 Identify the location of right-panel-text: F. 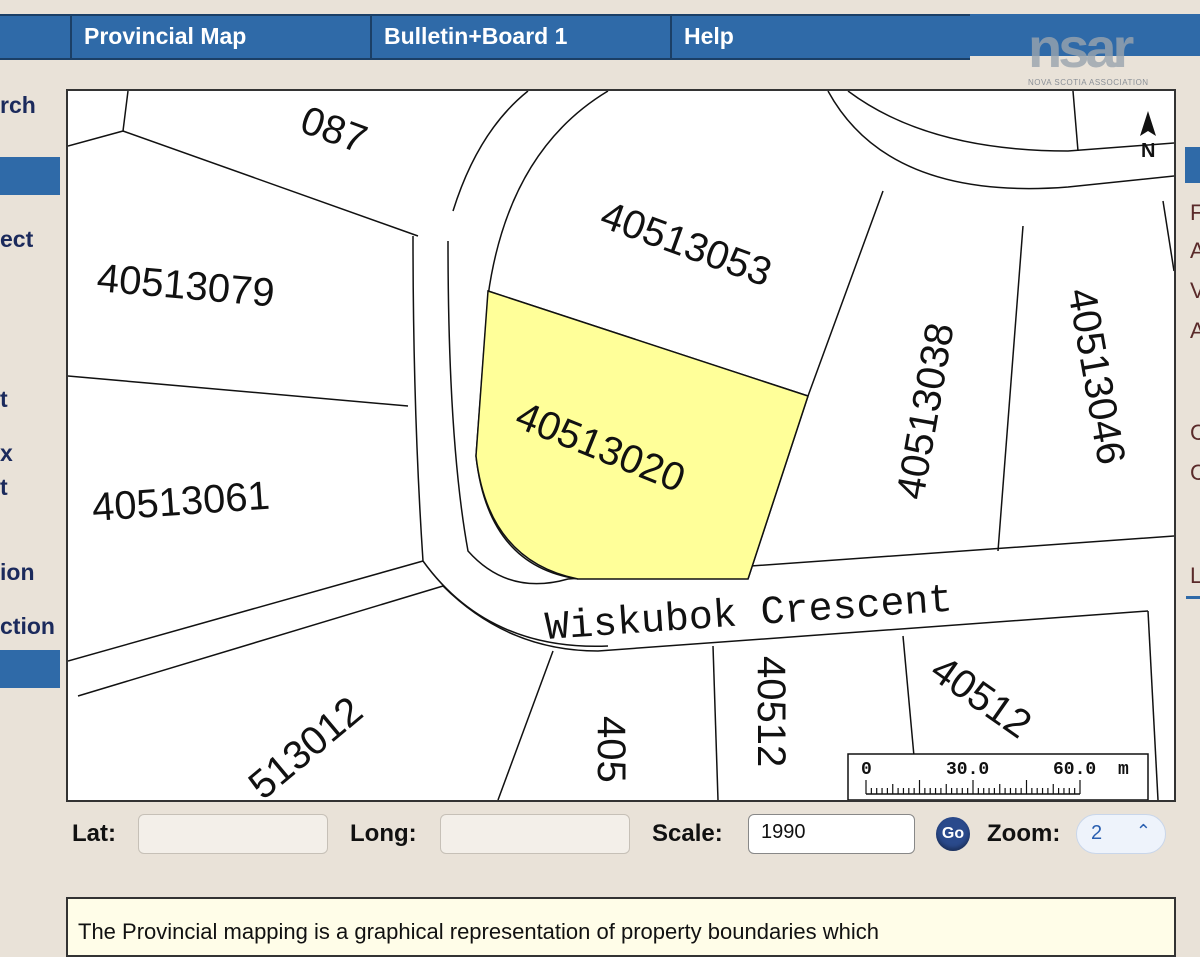
(1195, 212).